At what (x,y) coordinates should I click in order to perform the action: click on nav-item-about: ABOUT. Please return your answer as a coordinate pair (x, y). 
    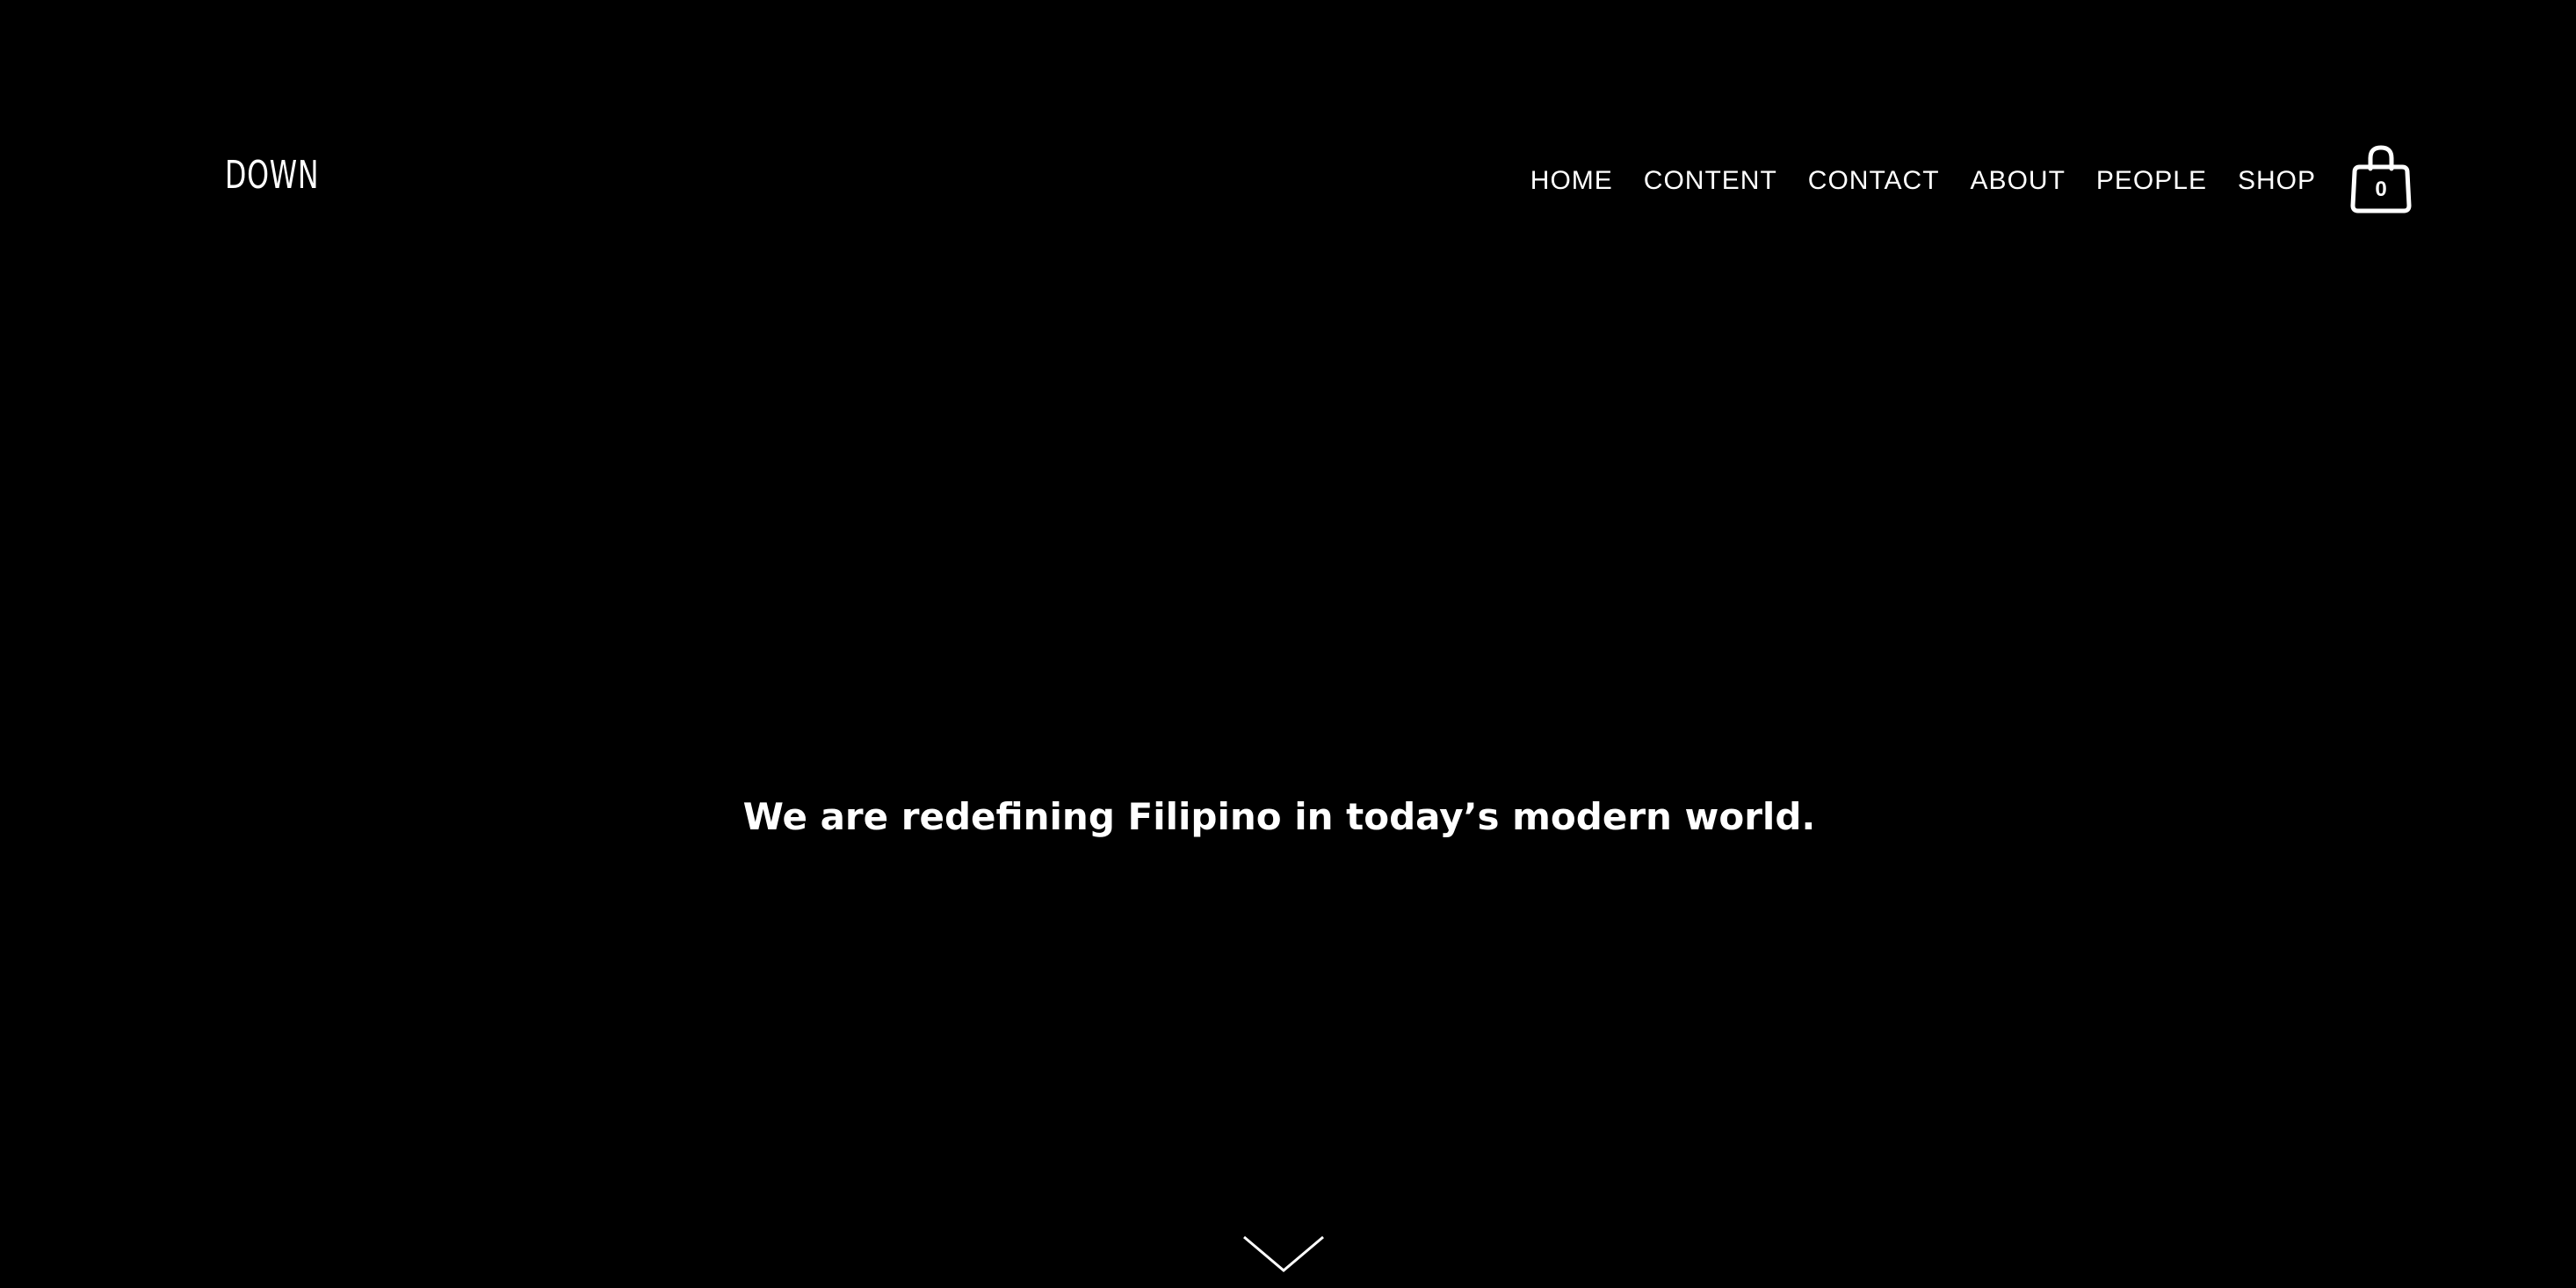
    Looking at the image, I should click on (2018, 181).